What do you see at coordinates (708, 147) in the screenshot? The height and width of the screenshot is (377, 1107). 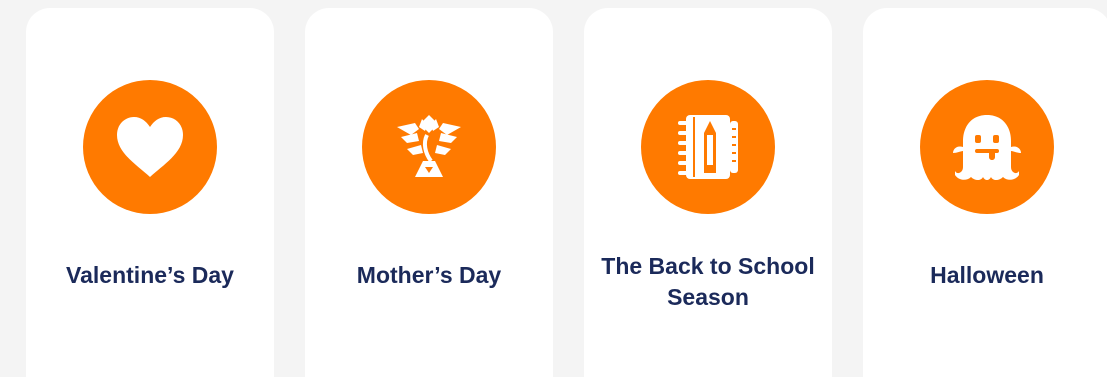 I see `notebook-pencil-icon` at bounding box center [708, 147].